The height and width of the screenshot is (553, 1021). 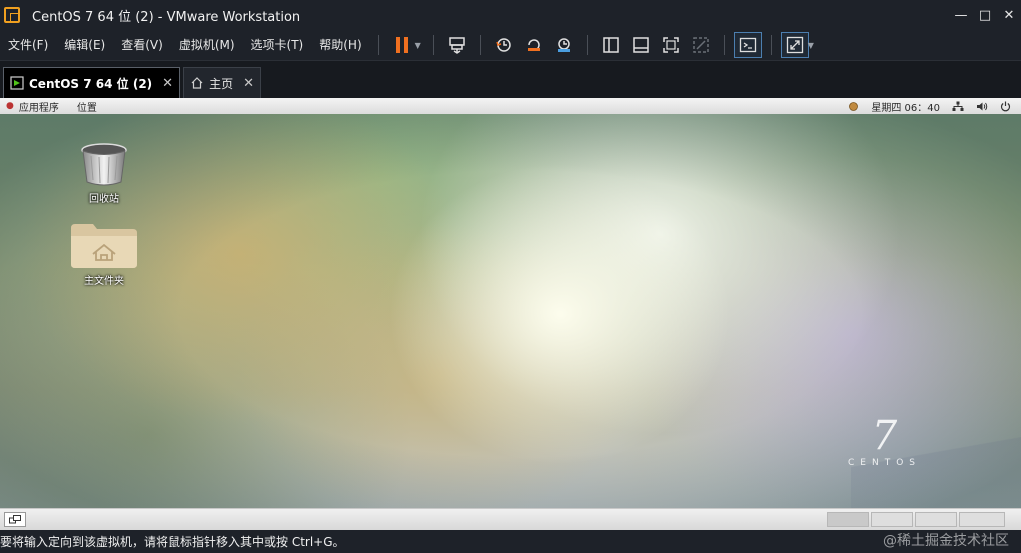 I want to click on folder-home-icon, so click(x=104, y=246).